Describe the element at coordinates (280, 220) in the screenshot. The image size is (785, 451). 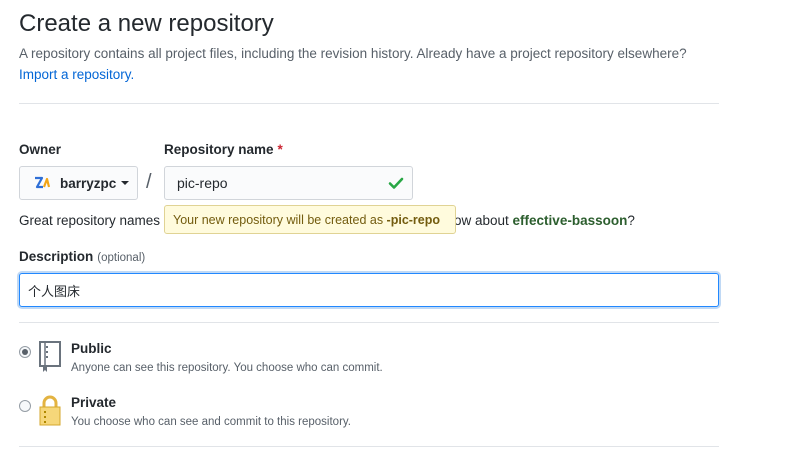
I see `tooltip-text: Your new repository will be created as` at that location.